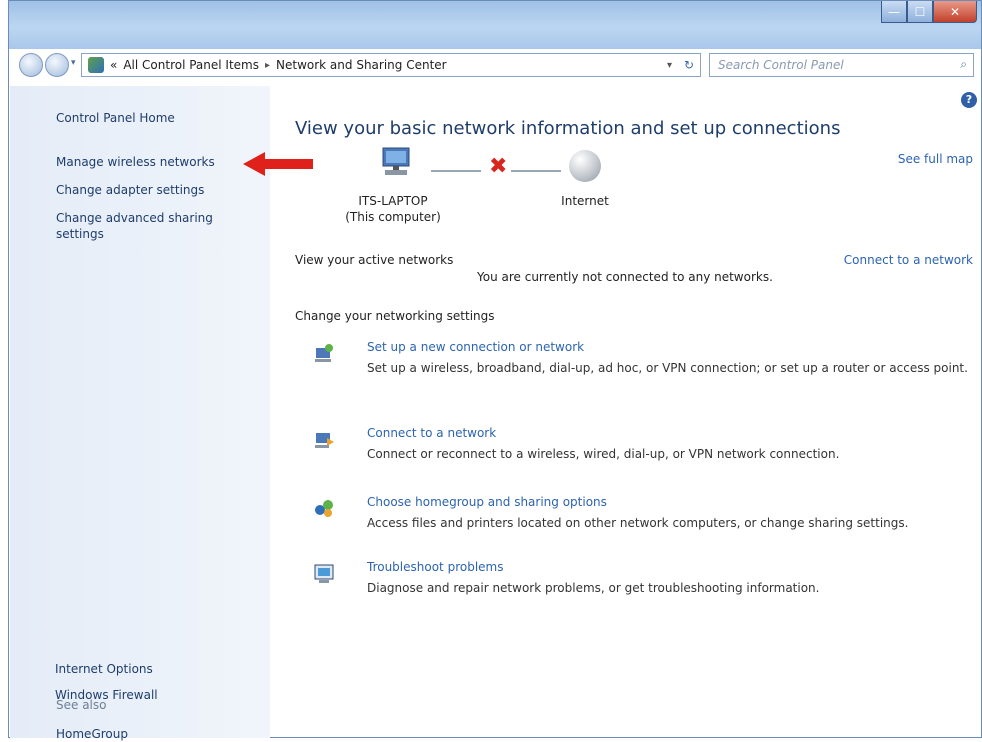 The width and height of the screenshot is (982, 742). What do you see at coordinates (374, 260) in the screenshot?
I see `active-networks-label: View your active networks` at bounding box center [374, 260].